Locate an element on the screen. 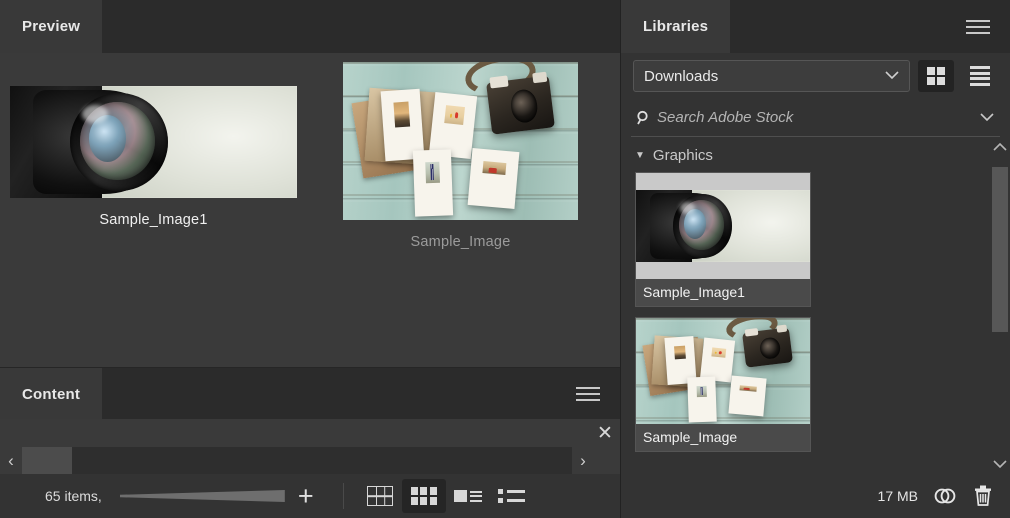 This screenshot has width=1010, height=518. asset-artwork-polaroids is located at coordinates (723, 371).